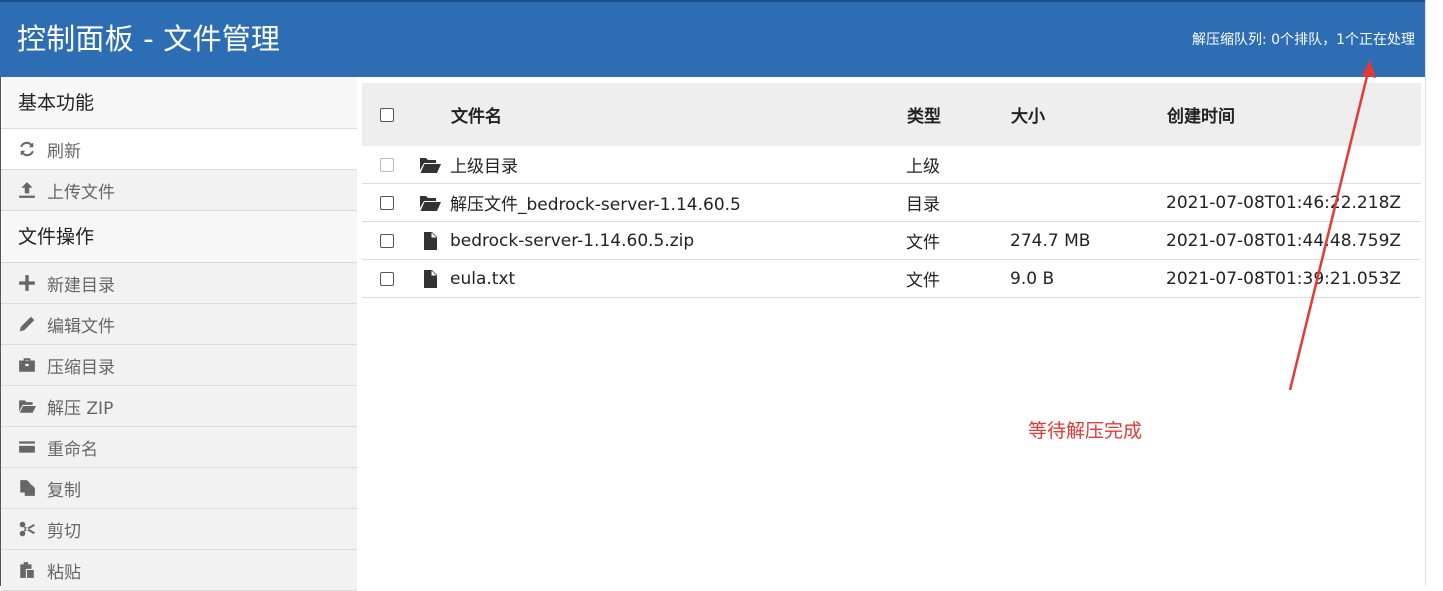 This screenshot has width=1443, height=591. I want to click on annotation-text: 等待解压完成, so click(1085, 431).